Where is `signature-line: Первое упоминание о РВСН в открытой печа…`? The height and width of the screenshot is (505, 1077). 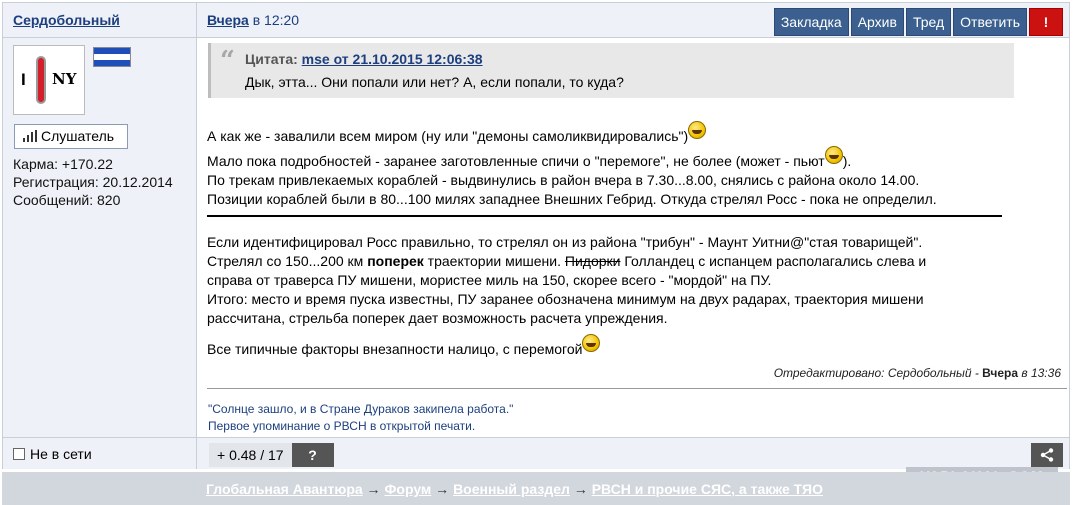
signature-line: Первое упоминание о РВСН в открытой печа… is located at coordinates (342, 426).